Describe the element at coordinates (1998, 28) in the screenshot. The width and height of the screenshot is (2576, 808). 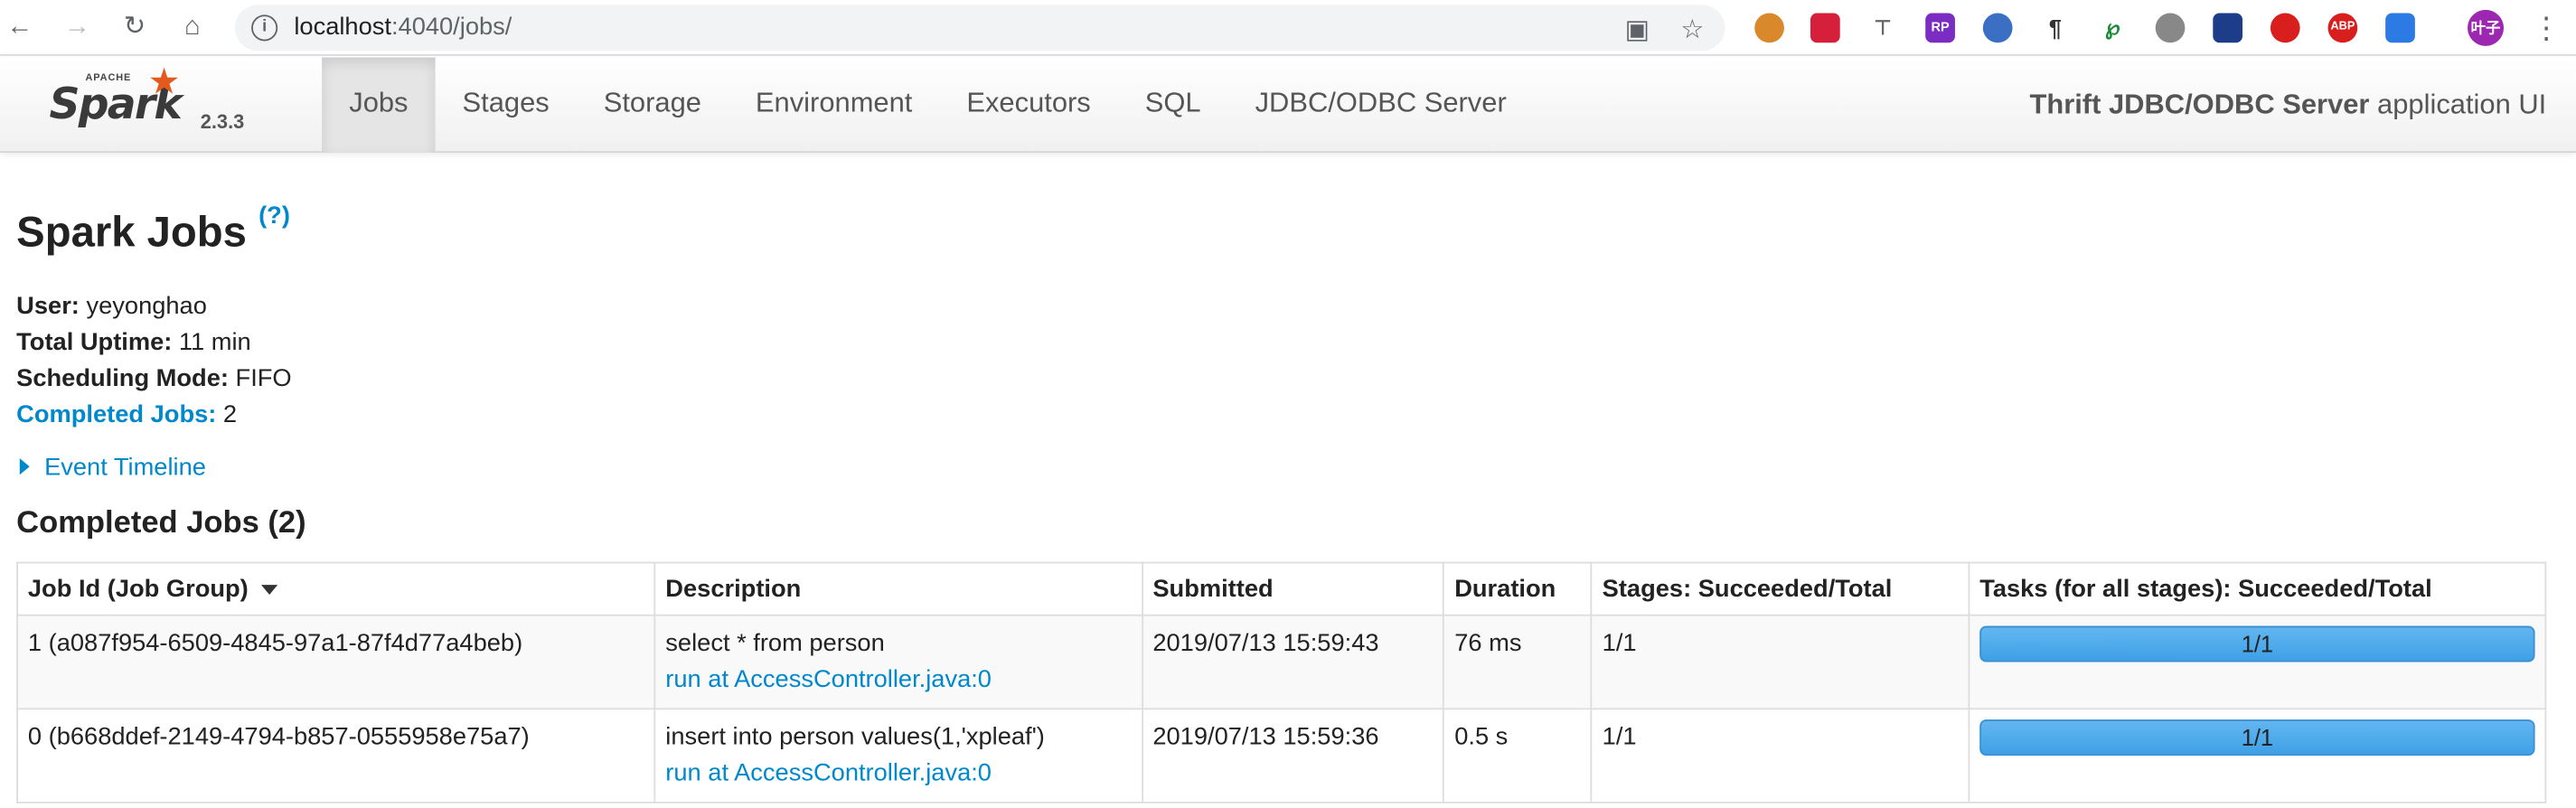
I see `opera-extension-icon` at that location.